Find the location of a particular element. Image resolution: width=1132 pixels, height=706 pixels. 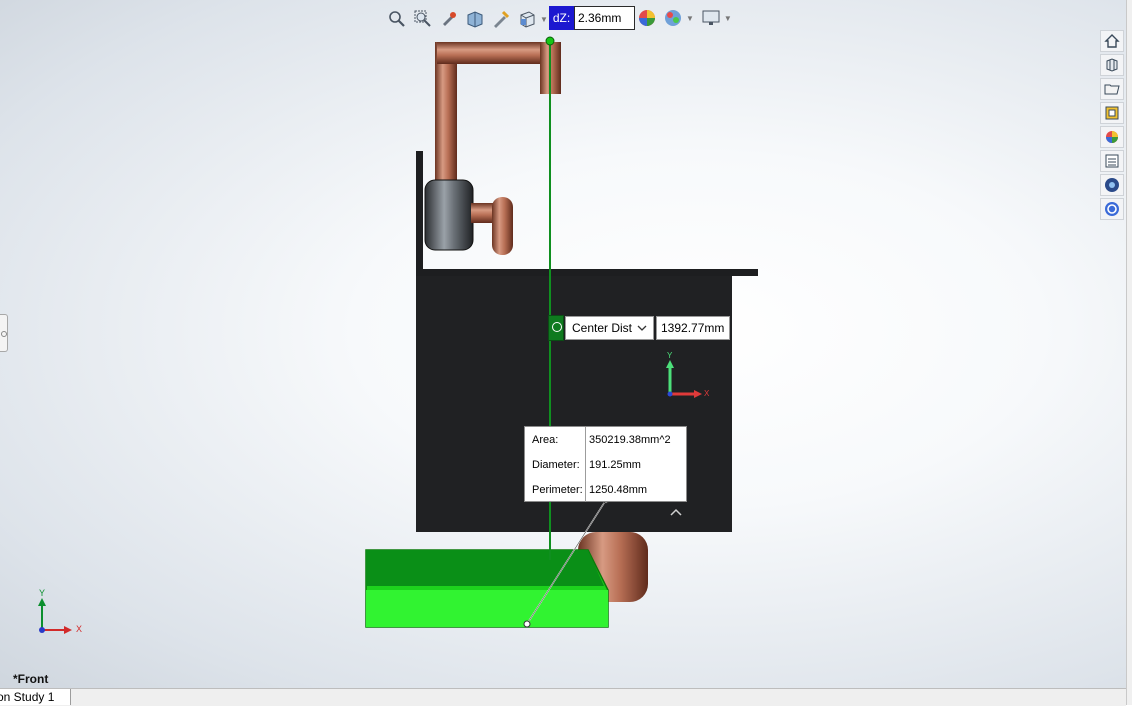

center-distance-mode-select: Center Dist is located at coordinates (609, 328).